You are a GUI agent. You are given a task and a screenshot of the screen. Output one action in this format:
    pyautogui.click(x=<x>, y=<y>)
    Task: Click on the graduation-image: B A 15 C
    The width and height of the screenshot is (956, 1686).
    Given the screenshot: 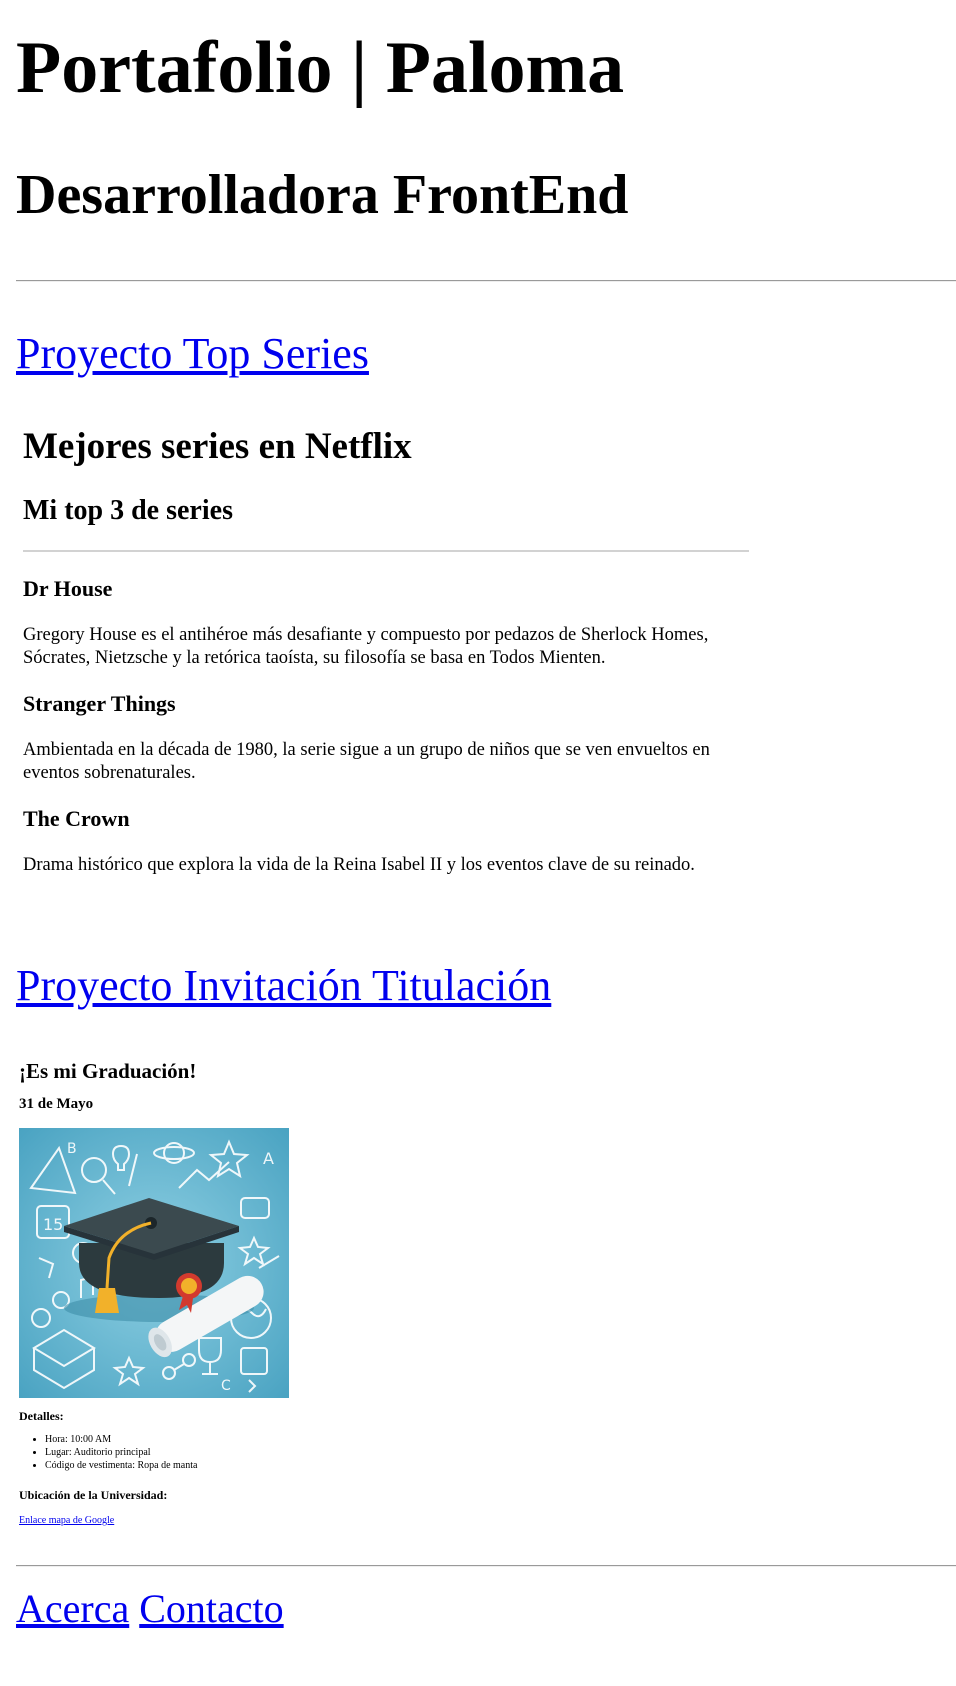 What is the action you would take?
    pyautogui.click(x=154, y=1263)
    